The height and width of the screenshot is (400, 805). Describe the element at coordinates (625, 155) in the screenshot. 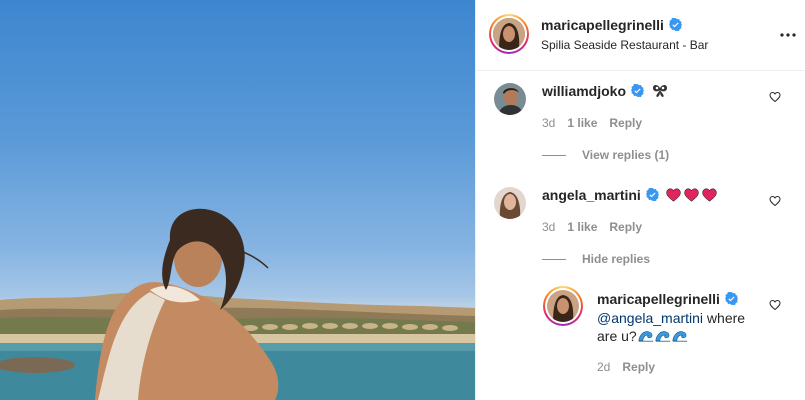

I see `replies-toggle-label: View replies (1)` at that location.